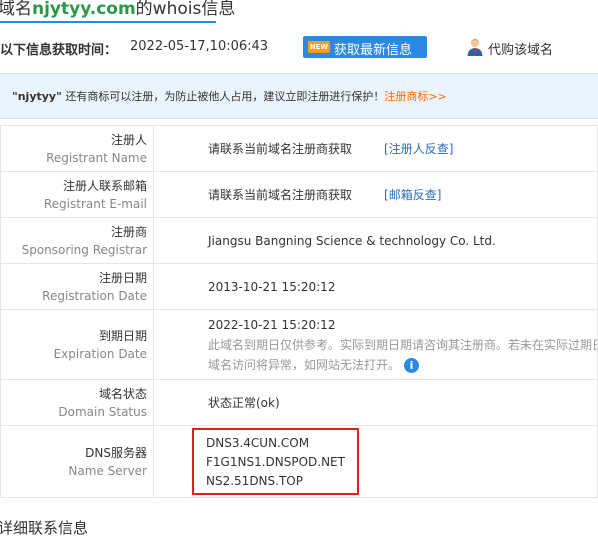  Describe the element at coordinates (37, 96) in the screenshot. I see `notice-domain: "njytyy"` at that location.